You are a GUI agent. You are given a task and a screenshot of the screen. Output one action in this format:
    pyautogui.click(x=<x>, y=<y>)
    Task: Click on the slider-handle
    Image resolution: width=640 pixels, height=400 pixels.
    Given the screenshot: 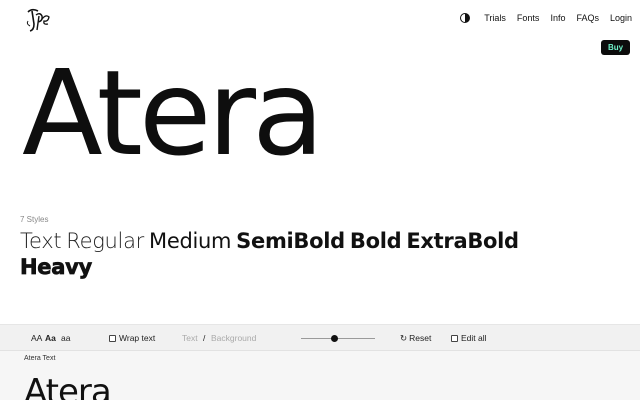 What is the action you would take?
    pyautogui.click(x=334, y=338)
    